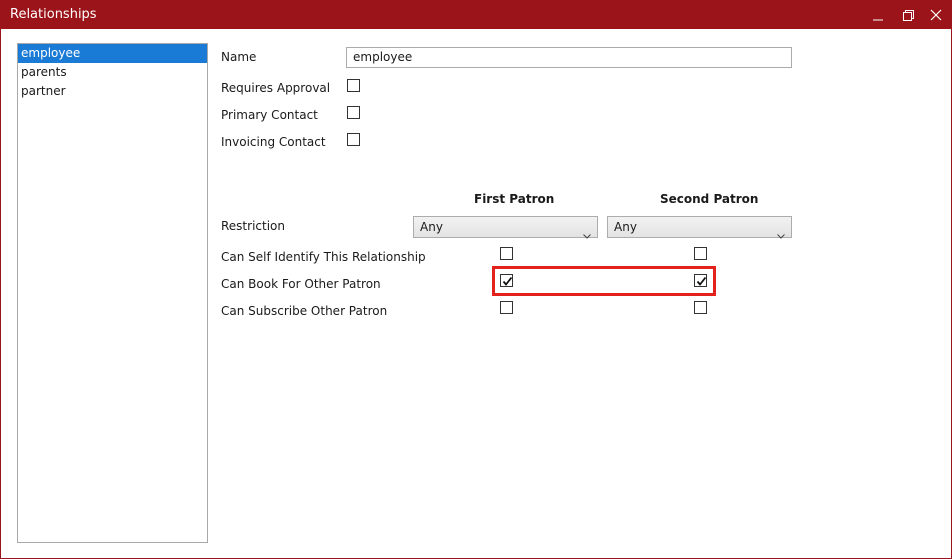 The width and height of the screenshot is (952, 559). Describe the element at coordinates (700, 253) in the screenshot. I see `self-identify-second-checkbox` at that location.